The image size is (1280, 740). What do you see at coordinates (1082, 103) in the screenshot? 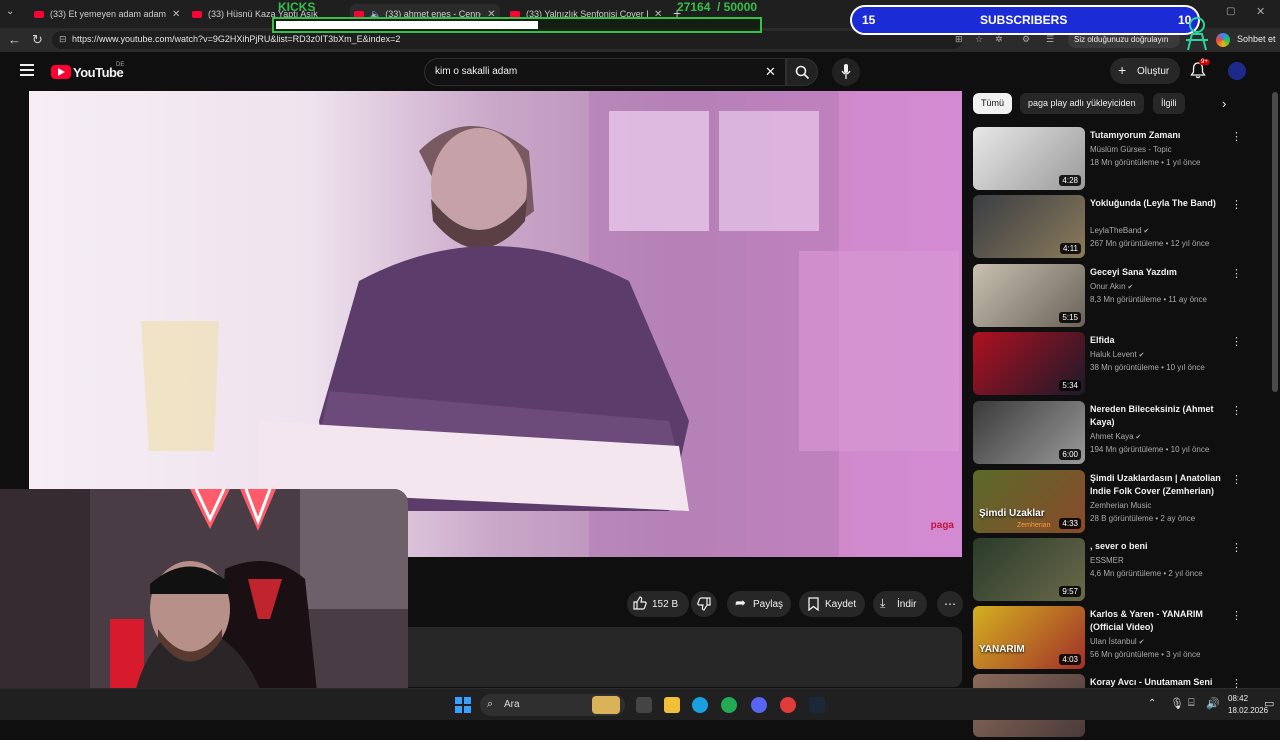
I see `chip-from-uploader: paga play adlı yükleyiciden` at bounding box center [1082, 103].